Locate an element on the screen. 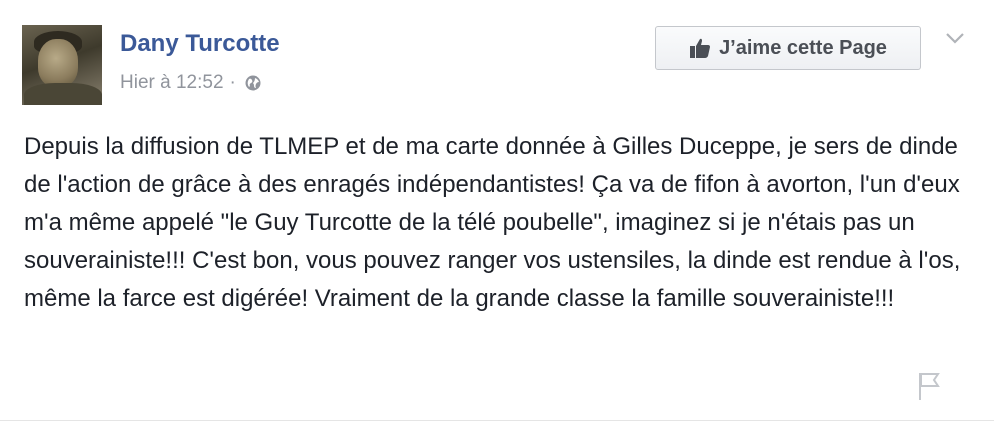 This screenshot has width=994, height=424. thumbs-up-icon is located at coordinates (700, 48).